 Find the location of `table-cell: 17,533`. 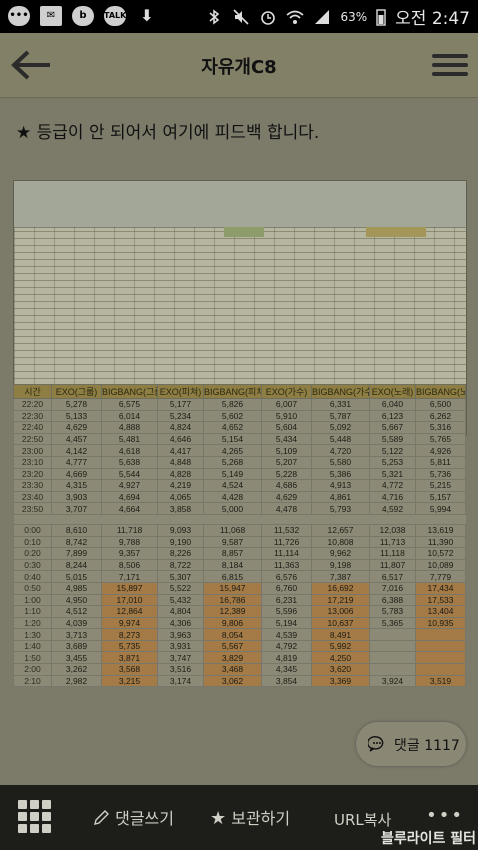

table-cell: 17,533 is located at coordinates (440, 600).